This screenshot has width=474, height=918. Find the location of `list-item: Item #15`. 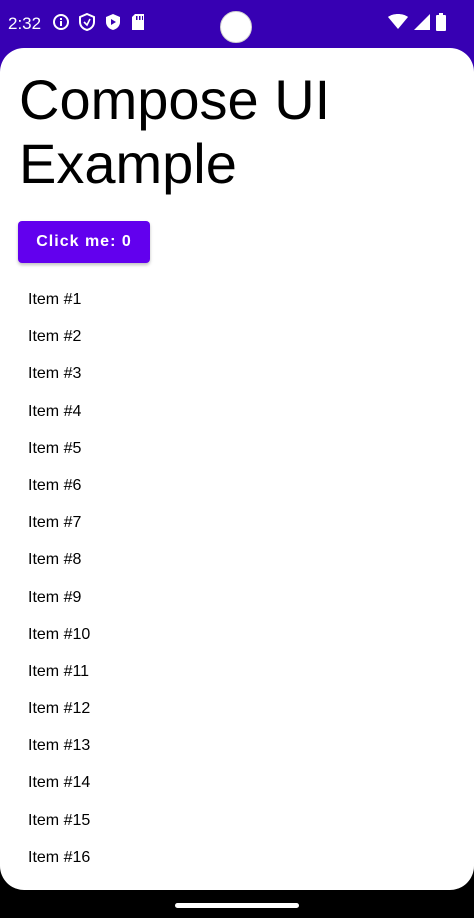

list-item: Item #15 is located at coordinates (59, 820).